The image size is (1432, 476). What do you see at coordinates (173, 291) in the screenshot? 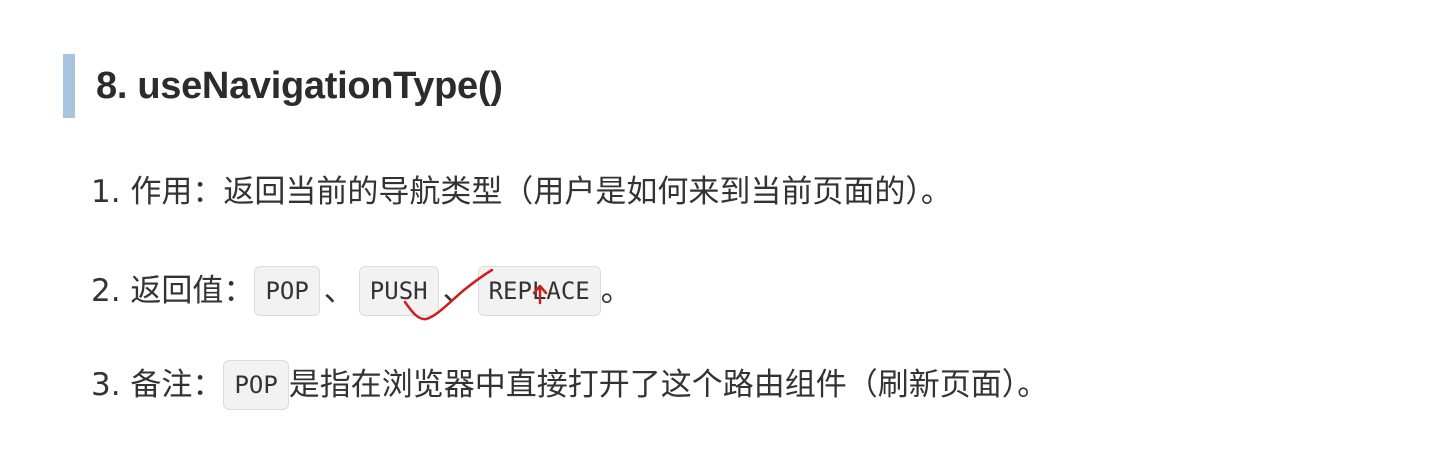
I see `return-values-prefix: 2. 返回值：` at bounding box center [173, 291].